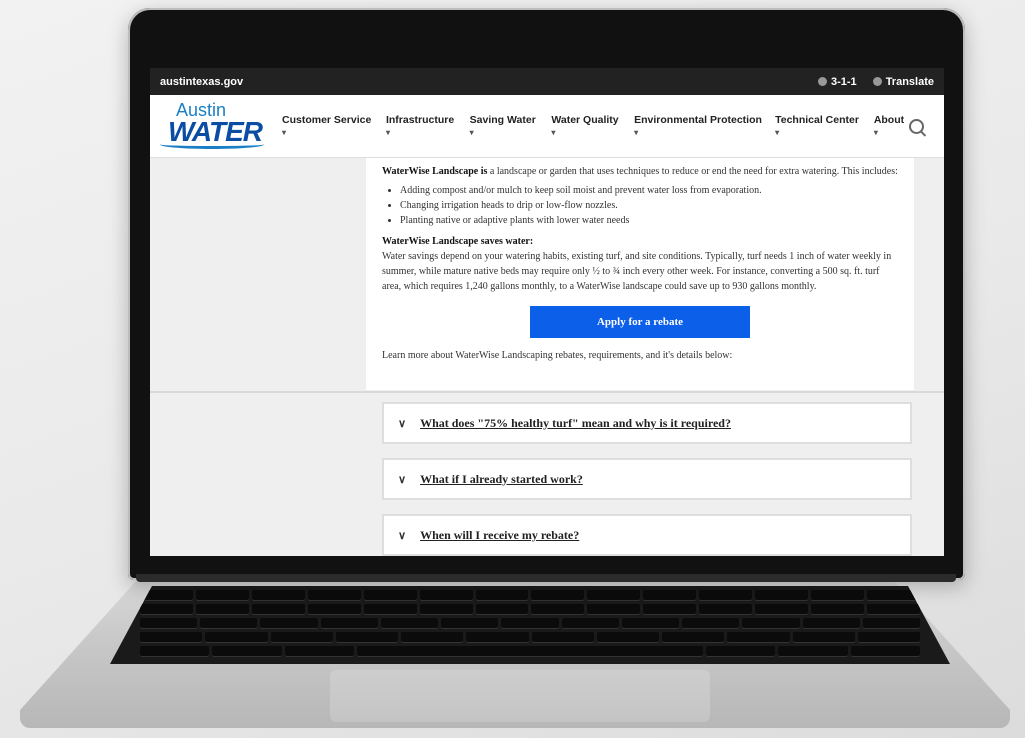 This screenshot has height=738, width=1025. What do you see at coordinates (530, 625) in the screenshot?
I see `keyboard` at bounding box center [530, 625].